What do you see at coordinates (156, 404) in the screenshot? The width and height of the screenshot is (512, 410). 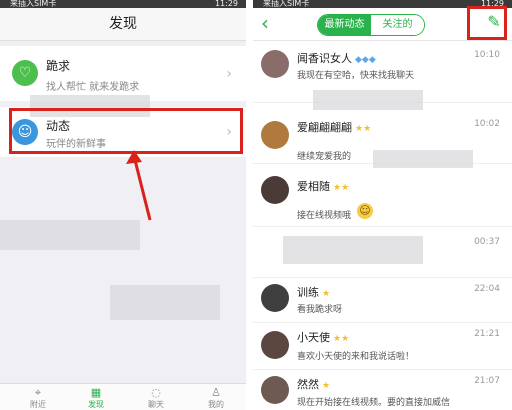 I see `tab-label: 聊天` at bounding box center [156, 404].